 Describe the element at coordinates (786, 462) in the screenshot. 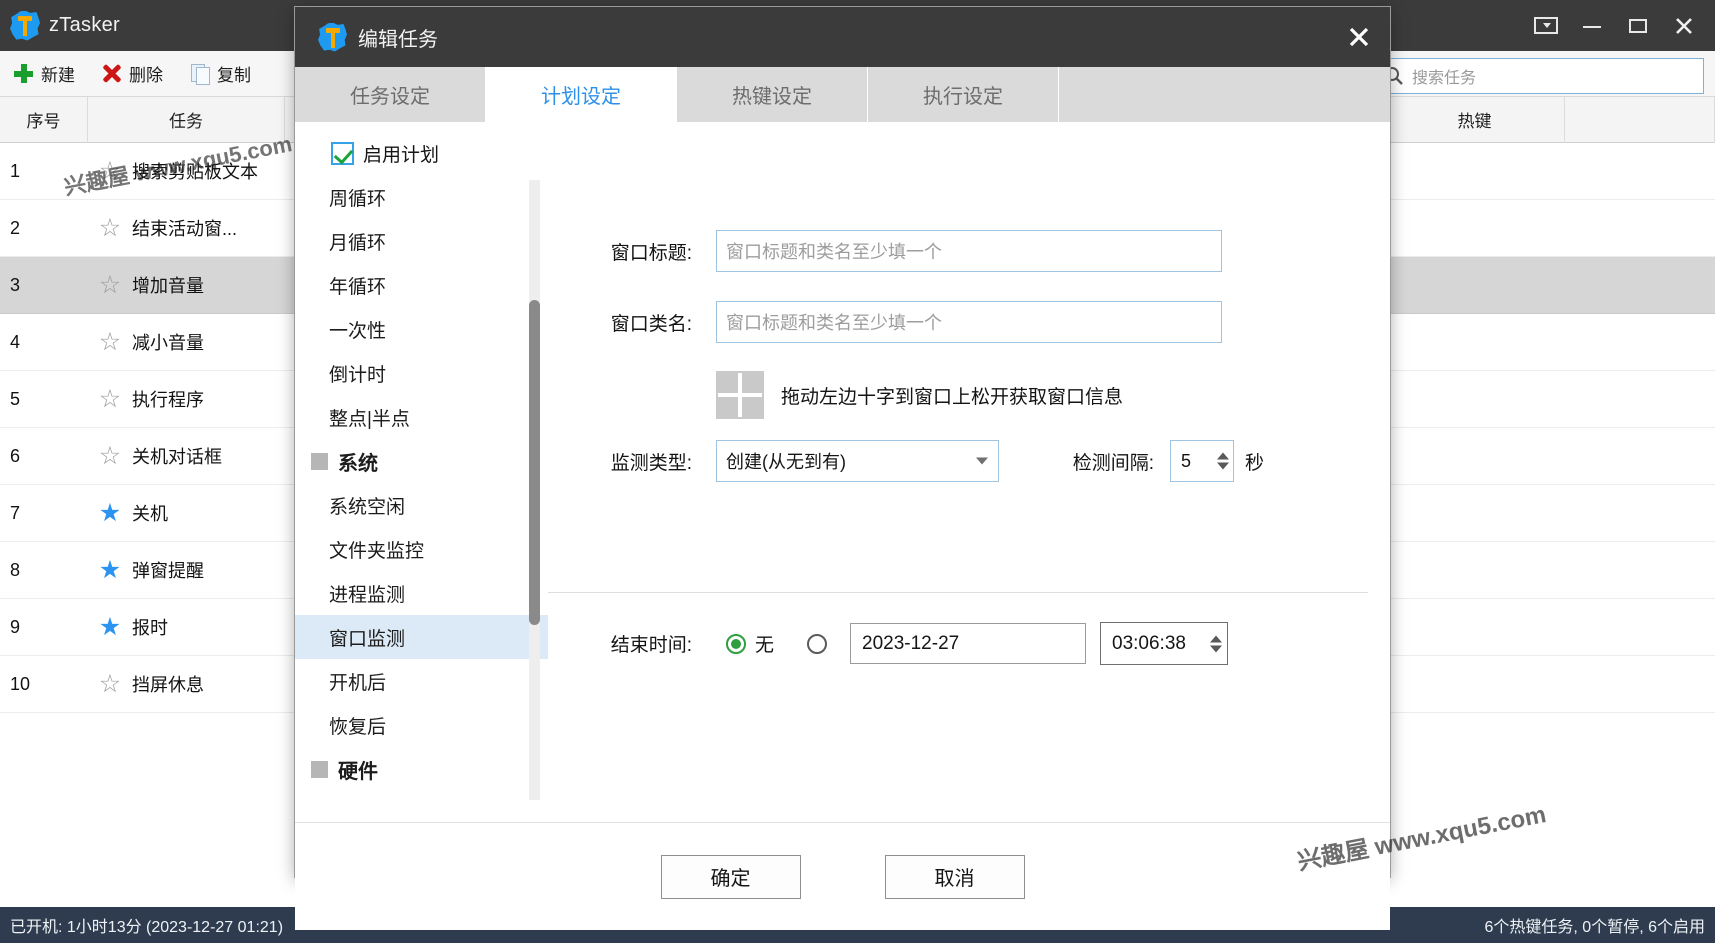

I see `monitor-type-value: 创建(从无到有)` at that location.